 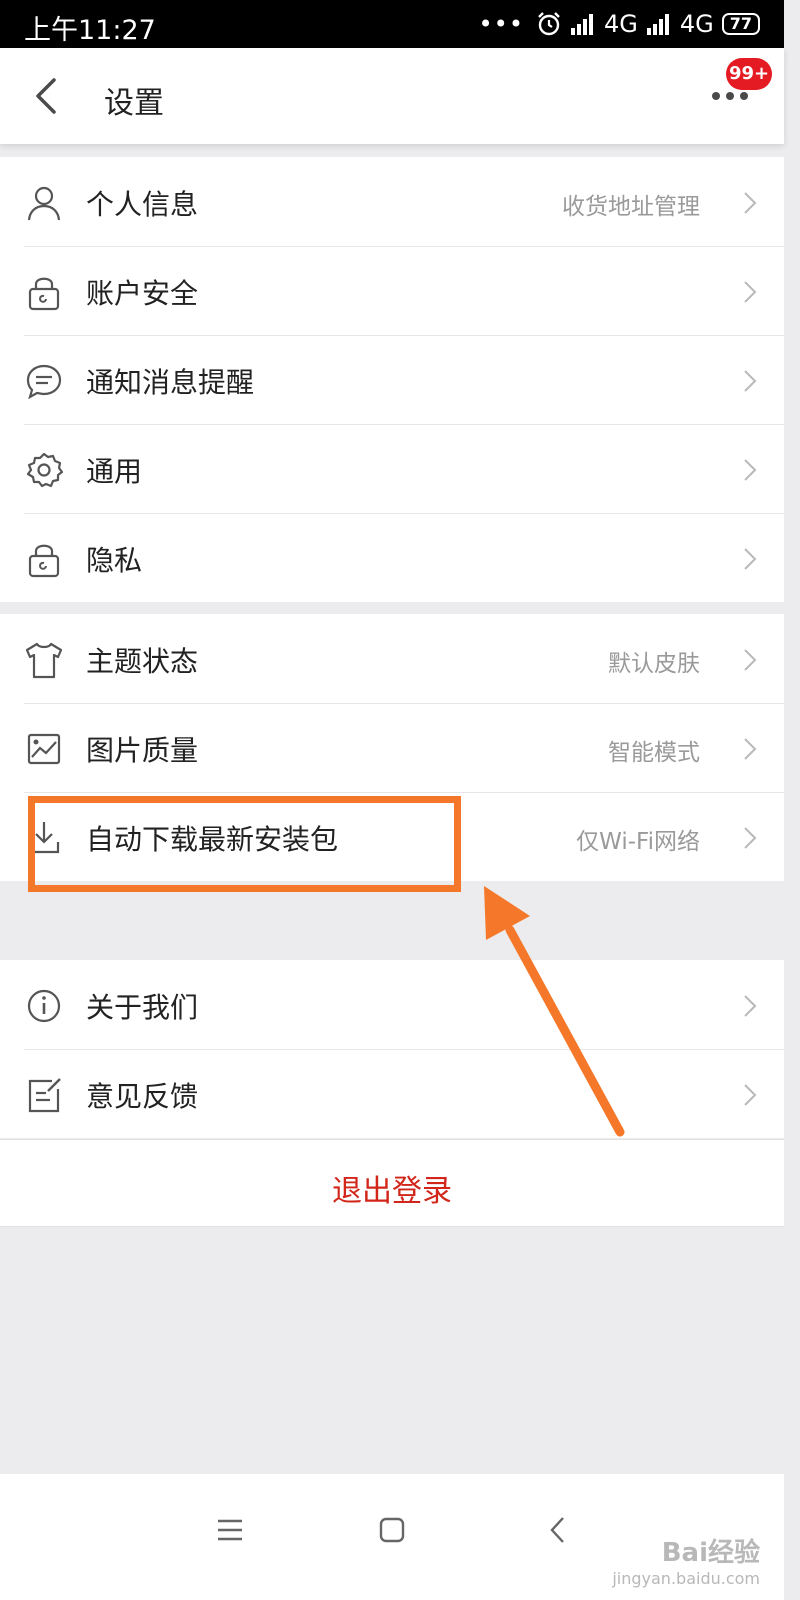 I want to click on notification-badge: 99+, so click(x=749, y=74).